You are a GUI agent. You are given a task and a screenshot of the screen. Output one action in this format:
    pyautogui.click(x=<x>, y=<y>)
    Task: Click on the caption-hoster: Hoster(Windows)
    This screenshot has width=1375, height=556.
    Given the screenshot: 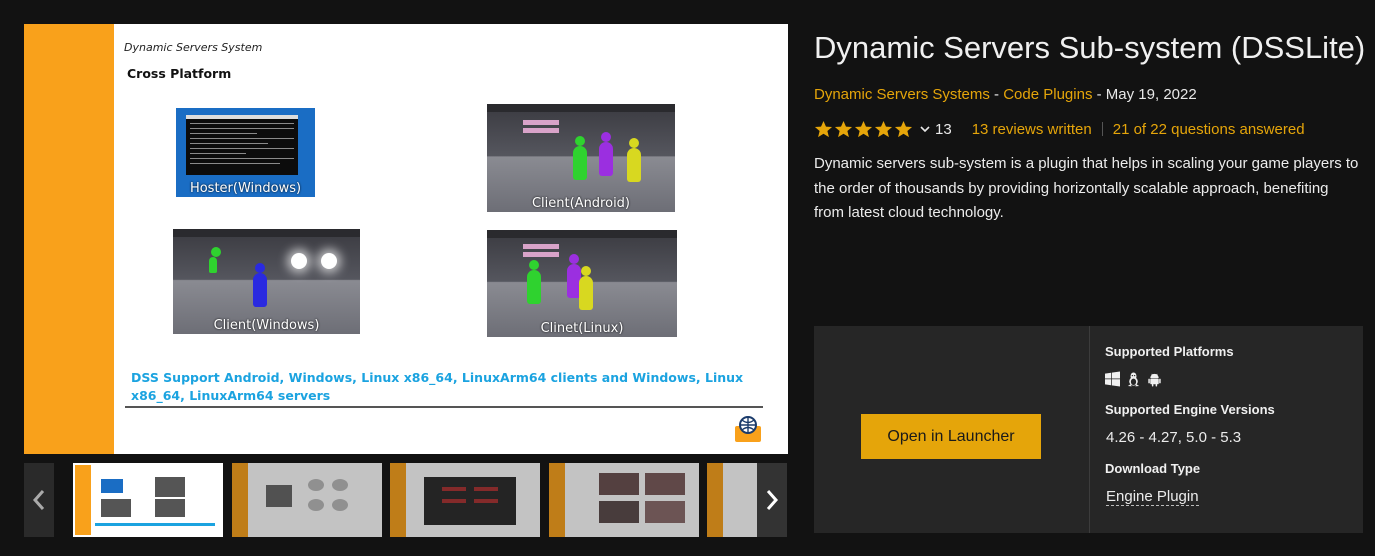 What is the action you would take?
    pyautogui.click(x=245, y=188)
    